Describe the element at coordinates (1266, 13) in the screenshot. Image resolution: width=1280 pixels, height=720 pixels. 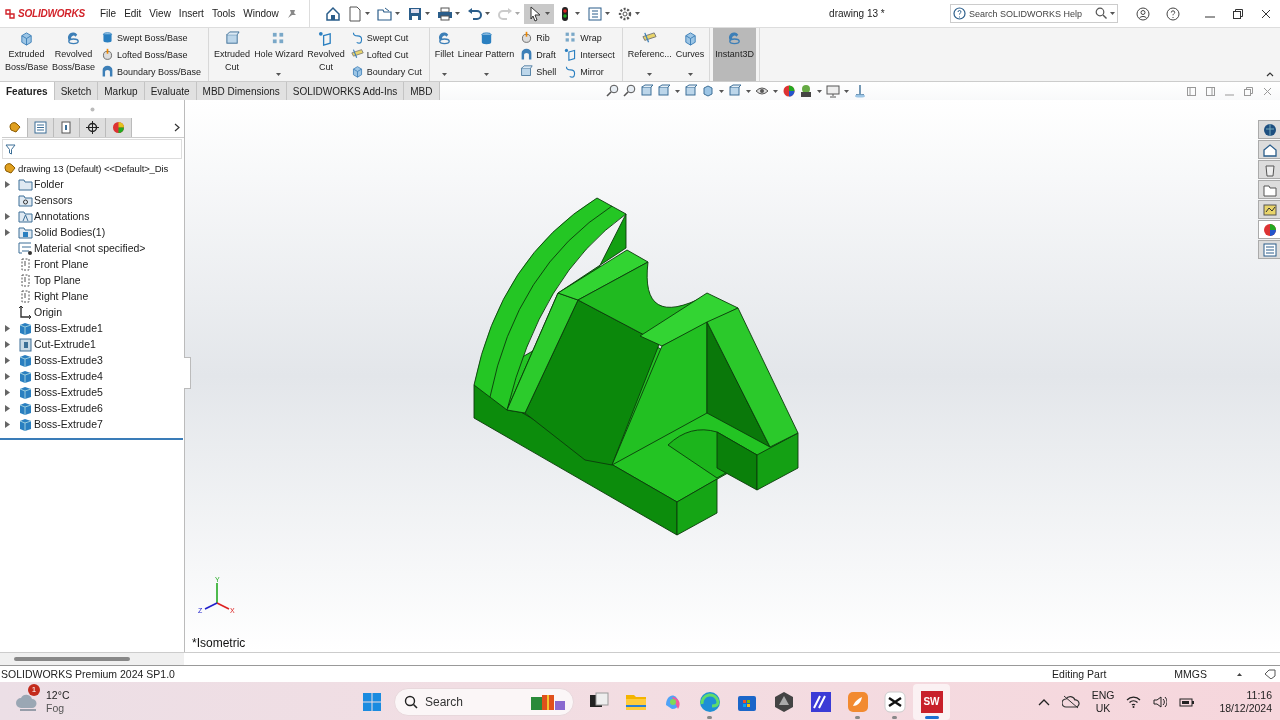
I see `close-icon` at that location.